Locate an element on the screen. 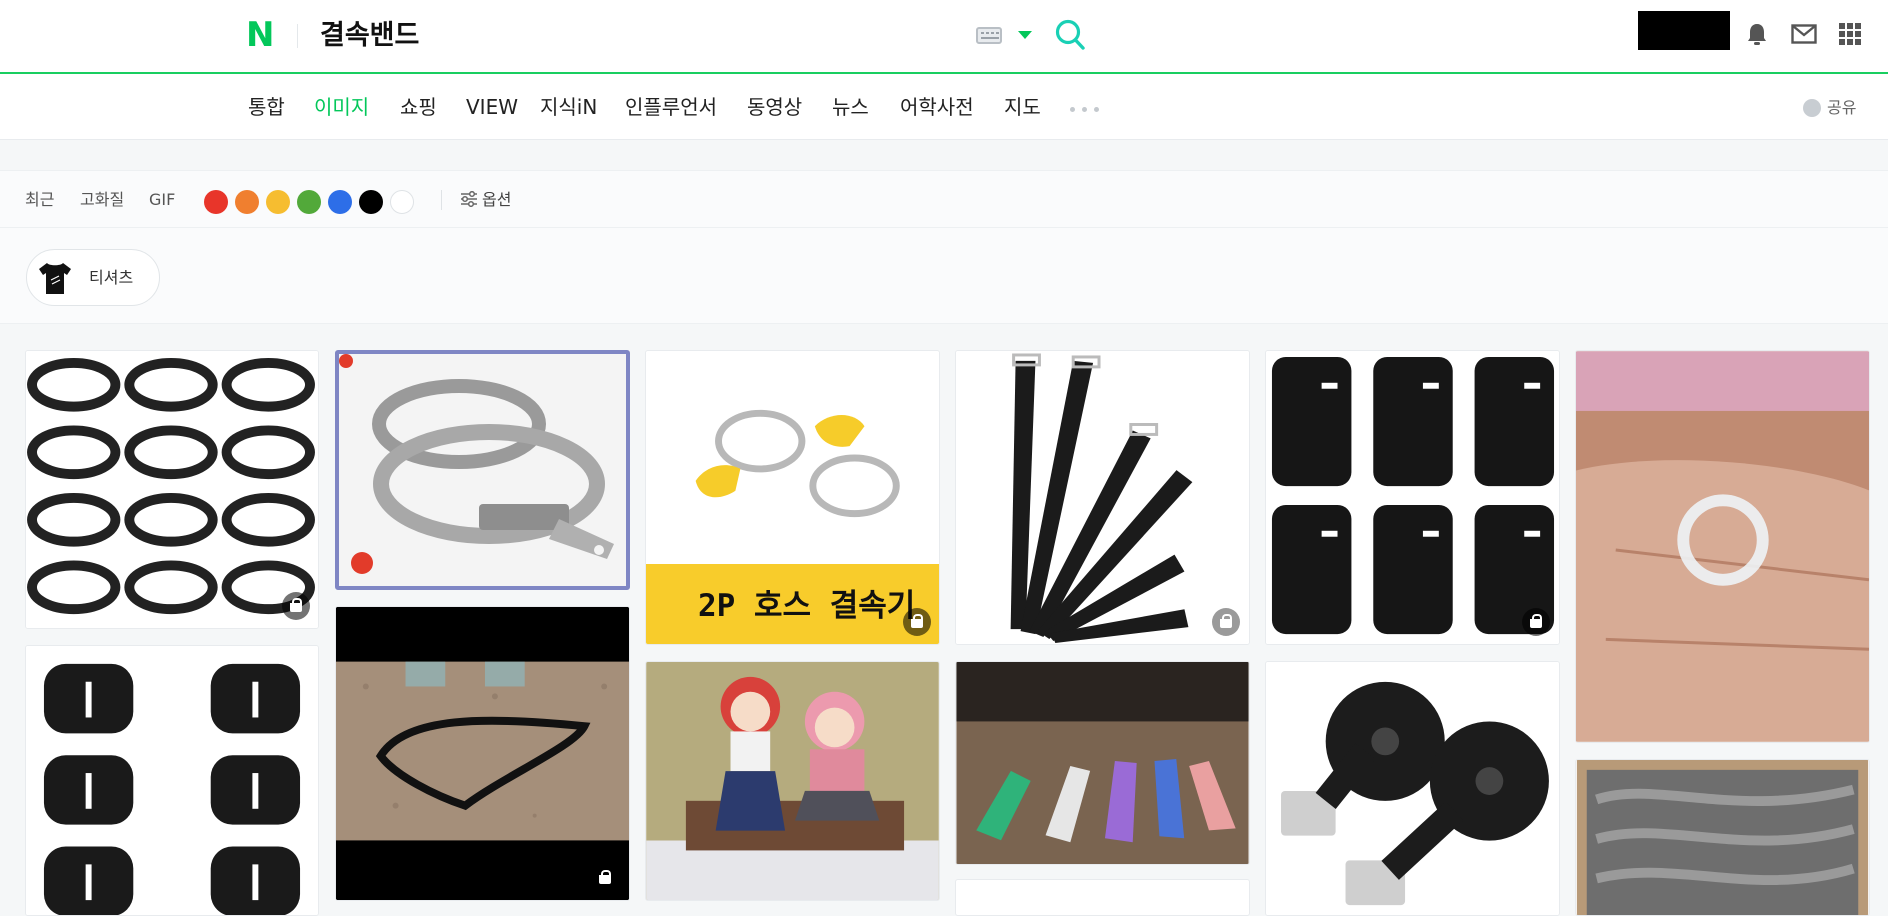  color-filter-black is located at coordinates (371, 202).